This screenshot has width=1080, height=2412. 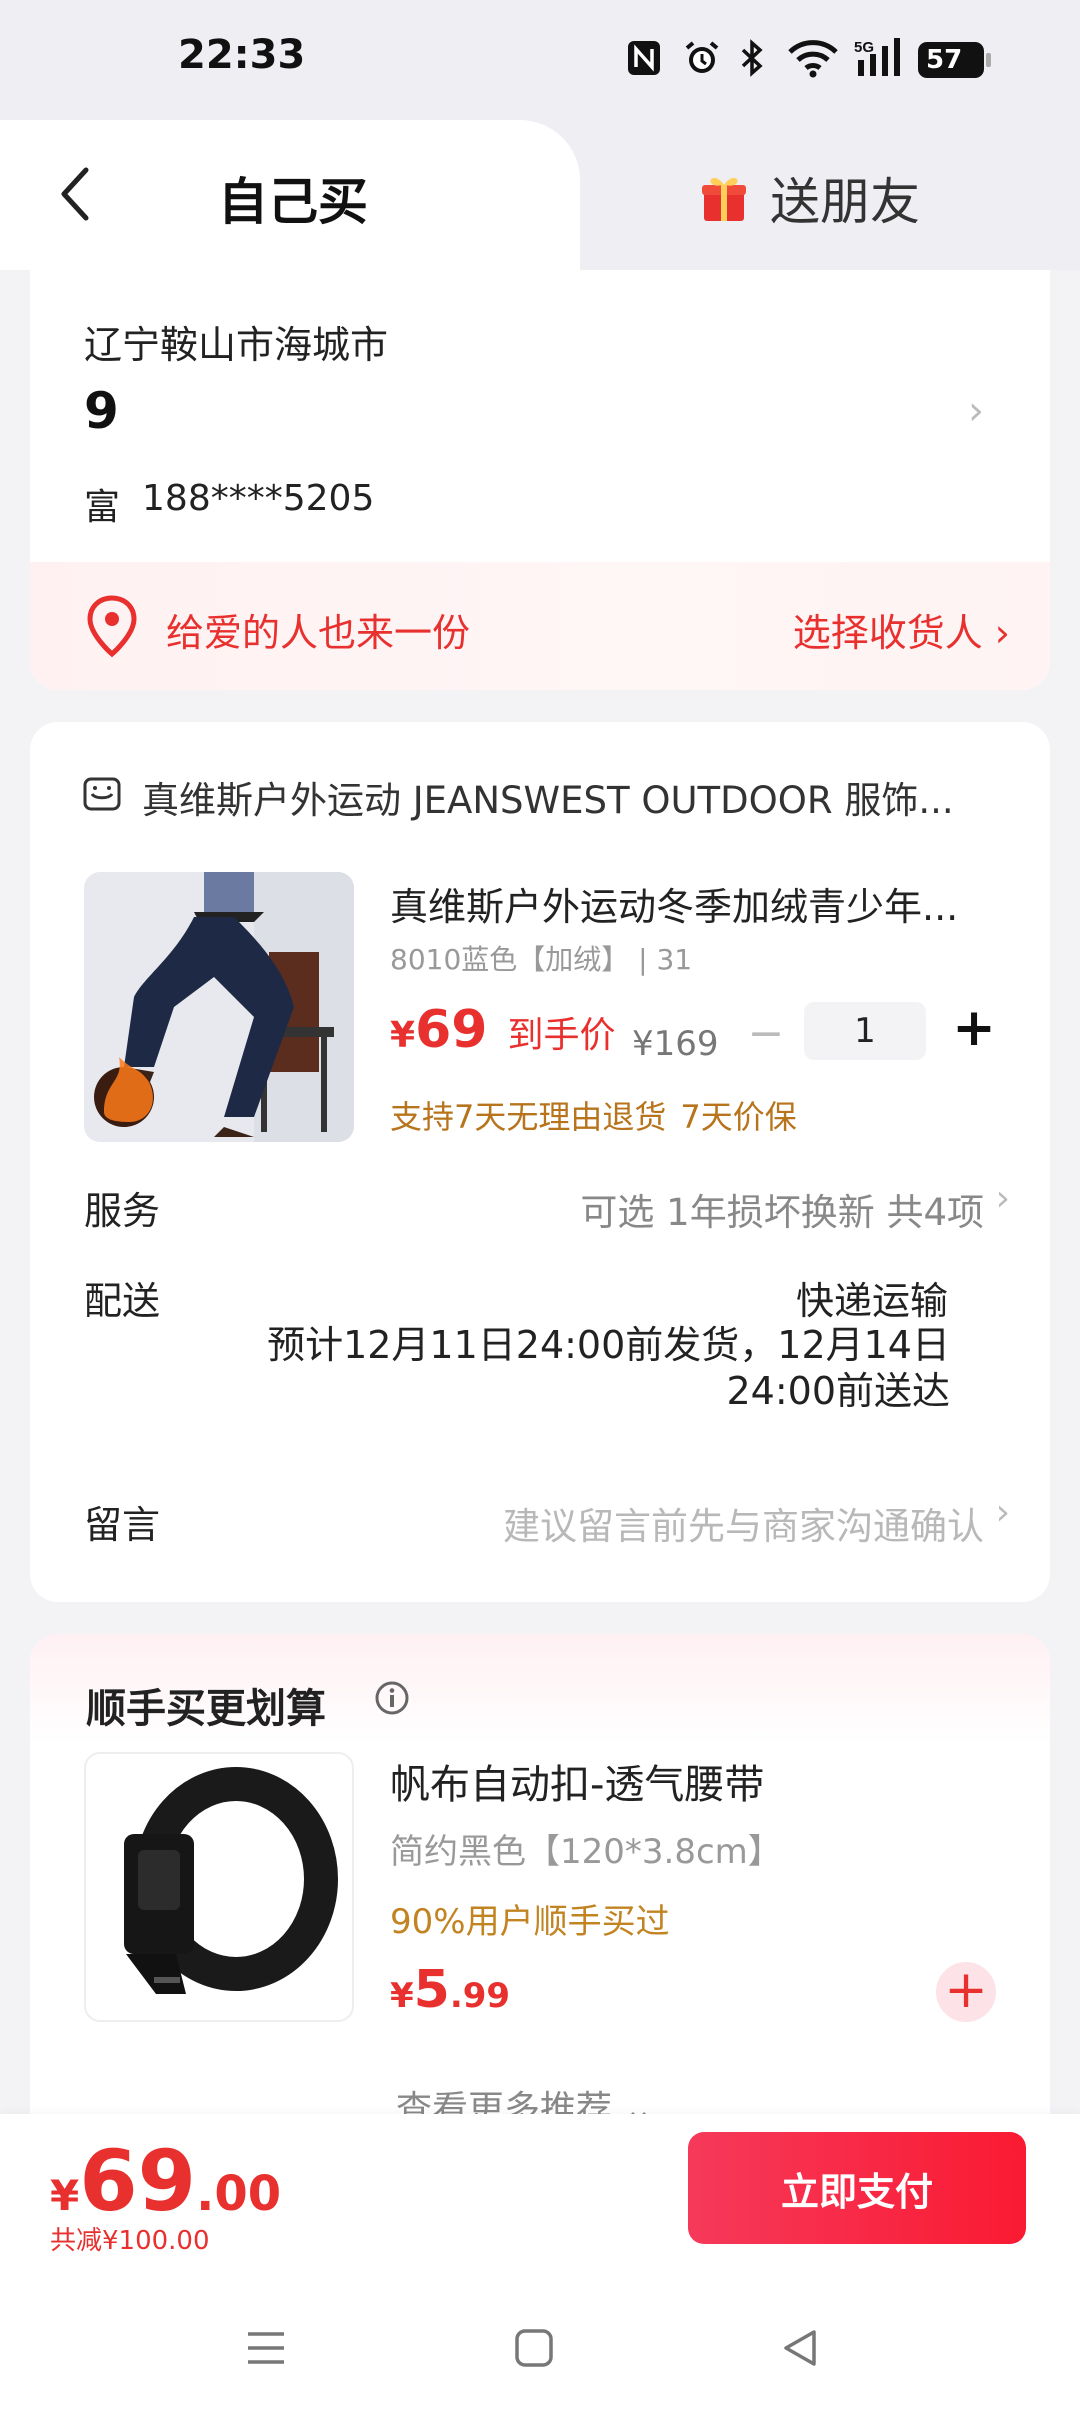 I want to click on home-icon, so click(x=534, y=2348).